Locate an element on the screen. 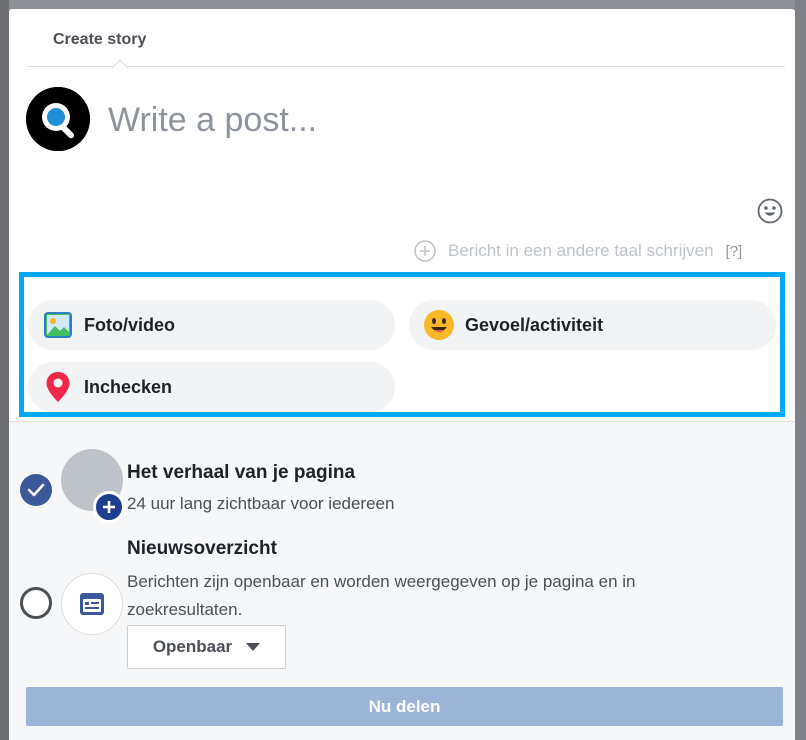 This screenshot has height=740, width=806. tab-indicator is located at coordinates (120, 63).